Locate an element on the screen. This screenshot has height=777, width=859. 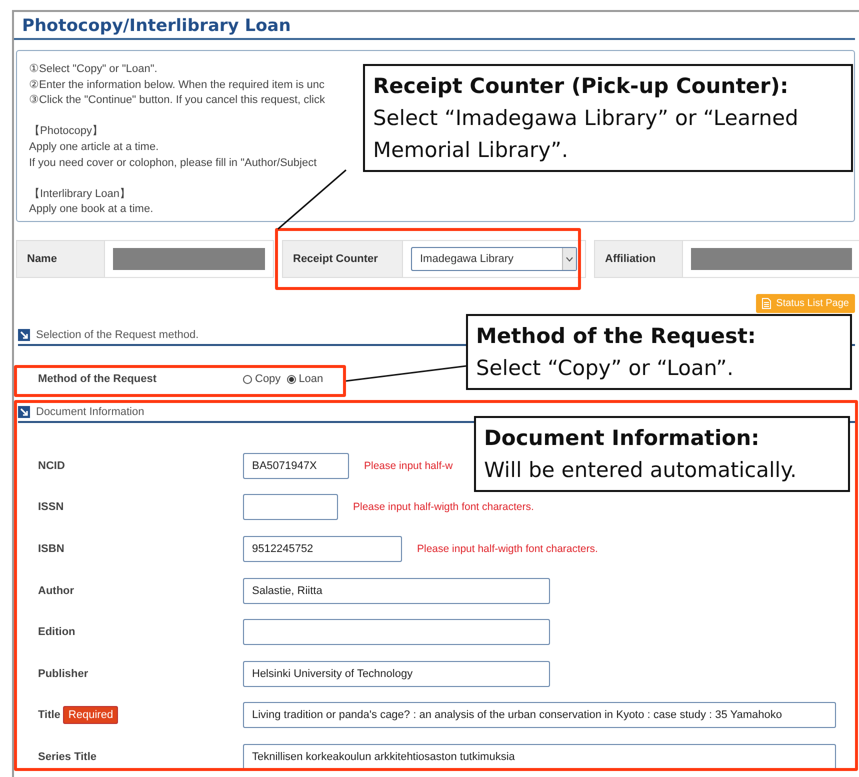
field-label: Series Title is located at coordinates (67, 756).